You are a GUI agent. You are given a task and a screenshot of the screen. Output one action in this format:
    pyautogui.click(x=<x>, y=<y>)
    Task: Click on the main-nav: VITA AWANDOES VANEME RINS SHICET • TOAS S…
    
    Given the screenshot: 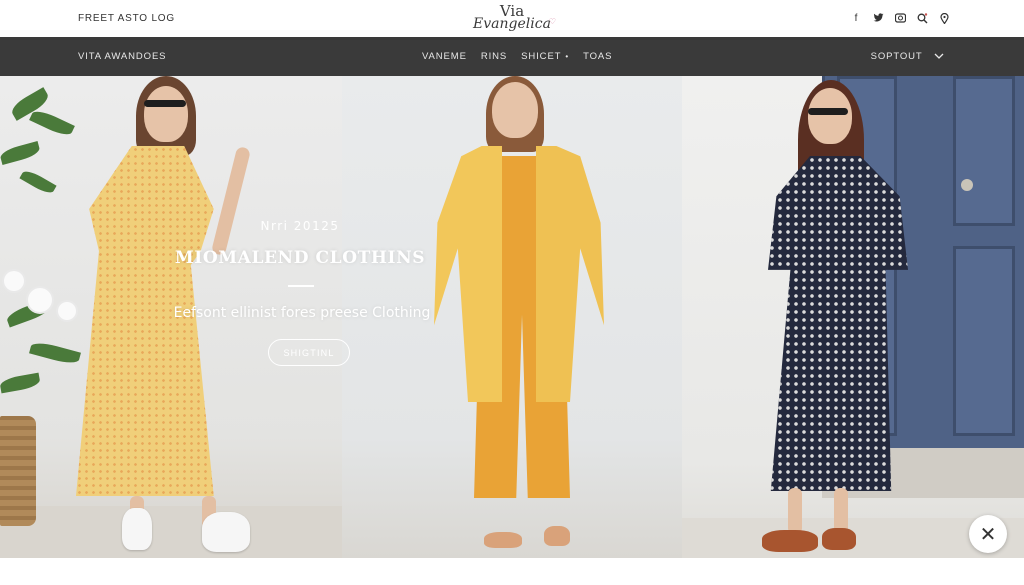 What is the action you would take?
    pyautogui.click(x=512, y=56)
    